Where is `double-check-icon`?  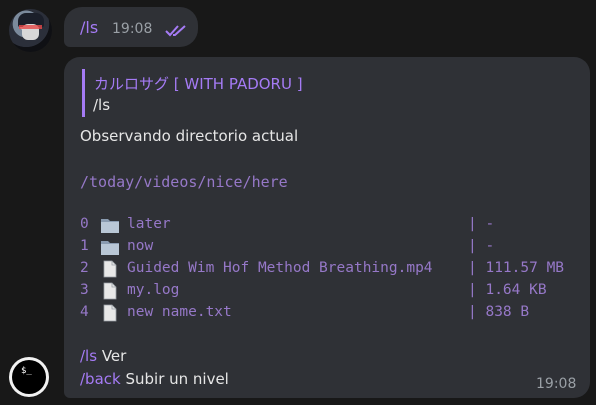
double-check-icon is located at coordinates (177, 30).